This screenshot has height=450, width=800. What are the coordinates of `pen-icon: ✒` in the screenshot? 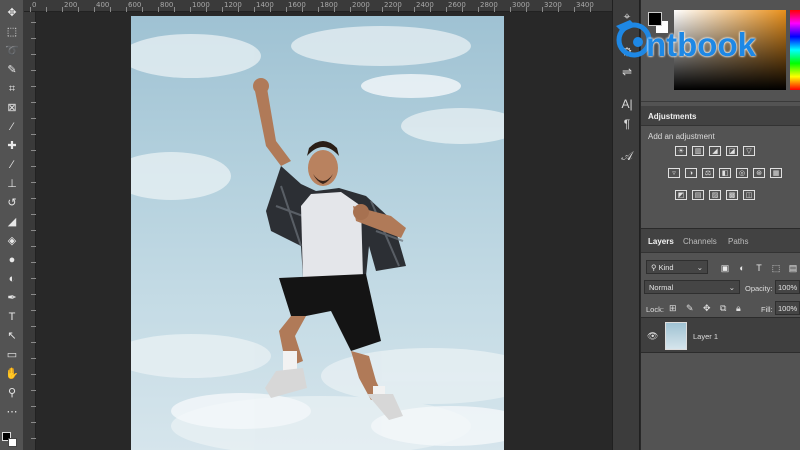 It's located at (12, 298).